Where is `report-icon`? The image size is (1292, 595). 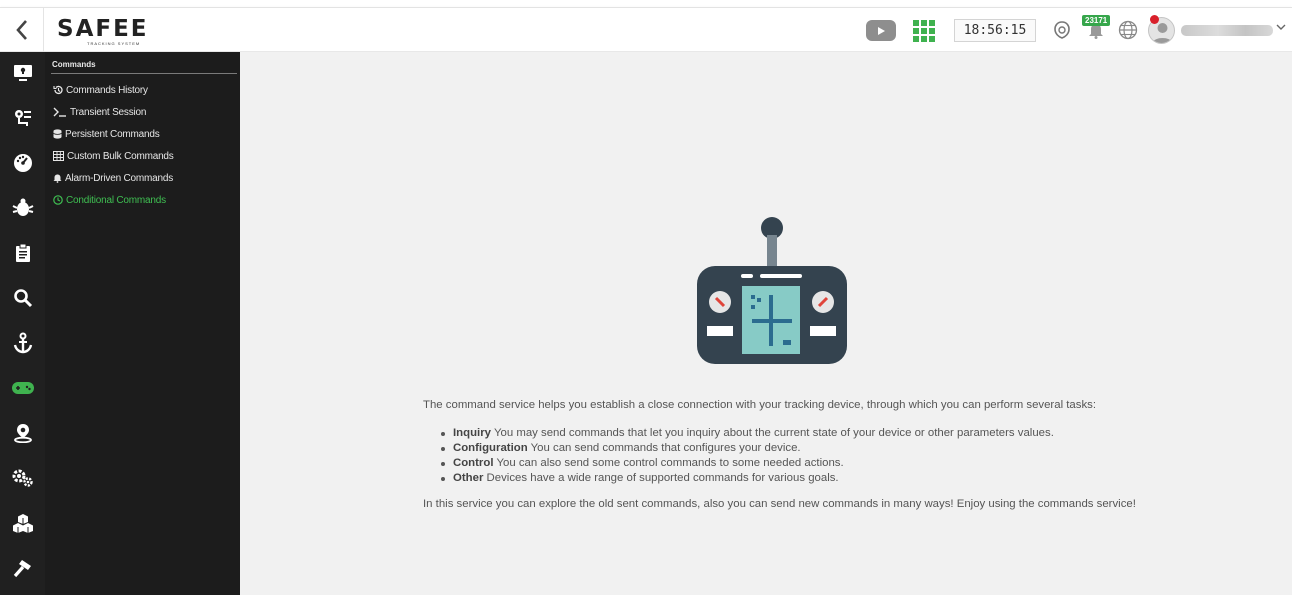 report-icon is located at coordinates (22, 253).